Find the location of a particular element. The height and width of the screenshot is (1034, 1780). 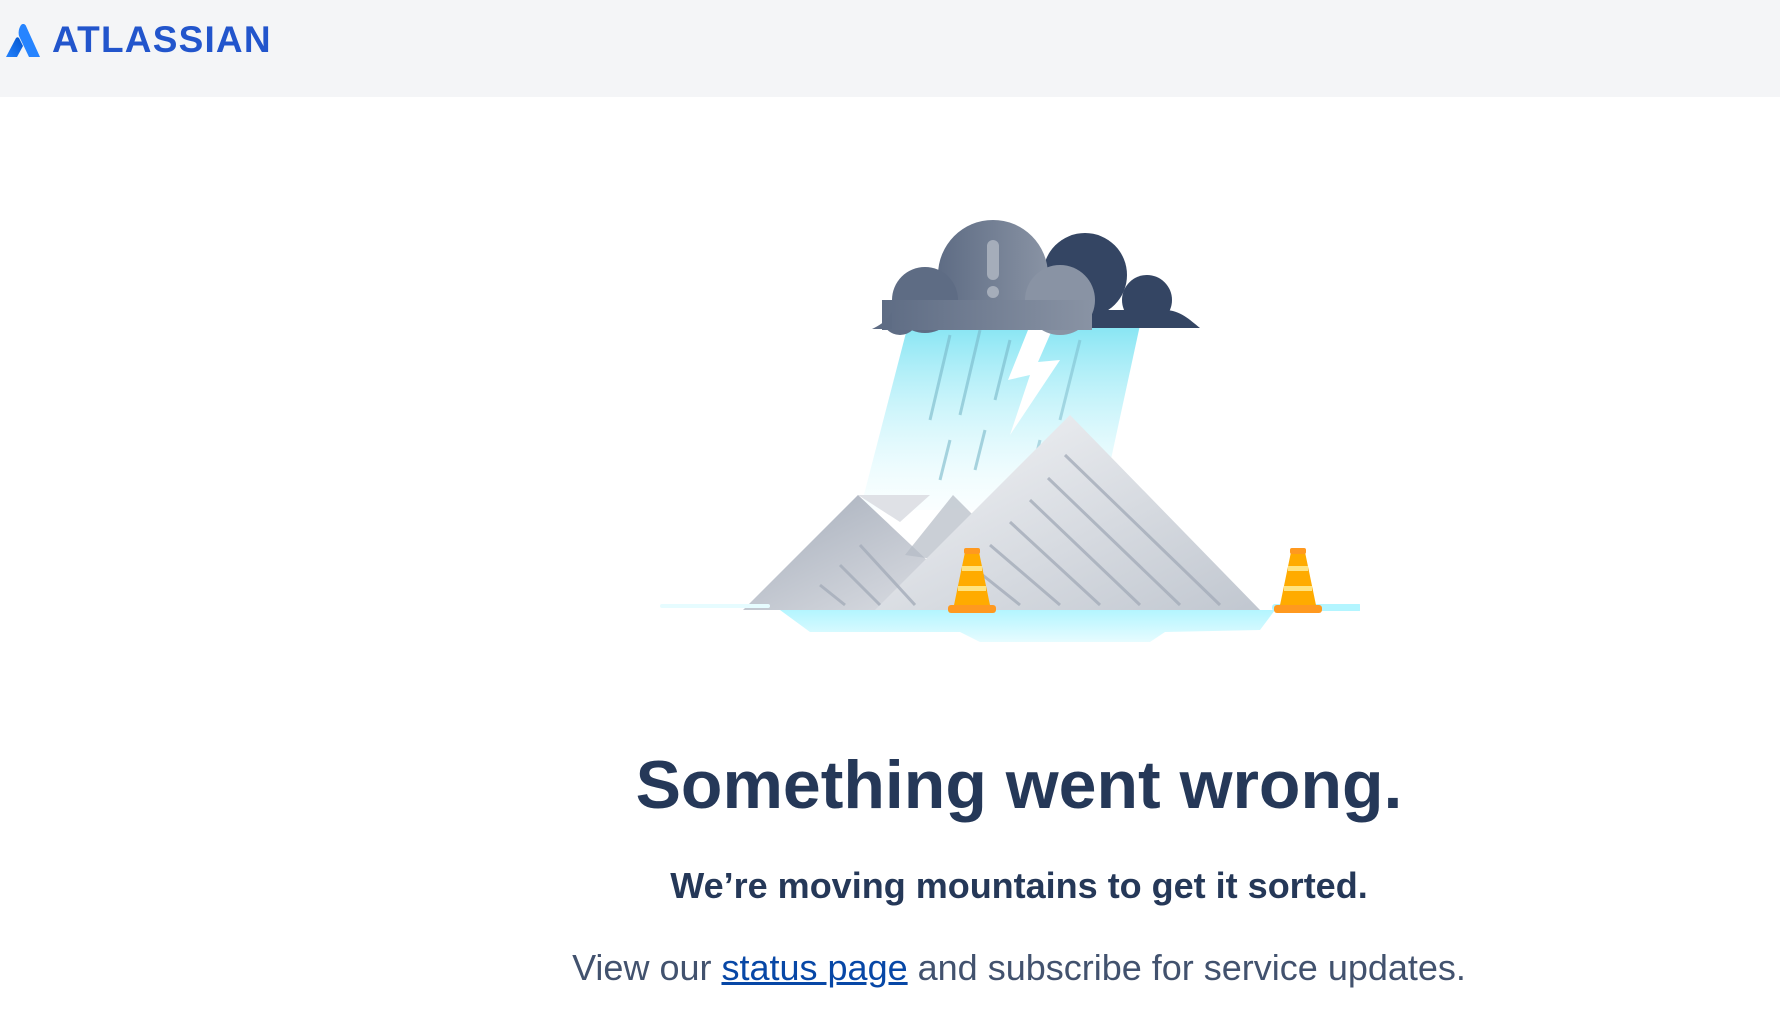

error-title: Something went wrong. is located at coordinates (1019, 785).